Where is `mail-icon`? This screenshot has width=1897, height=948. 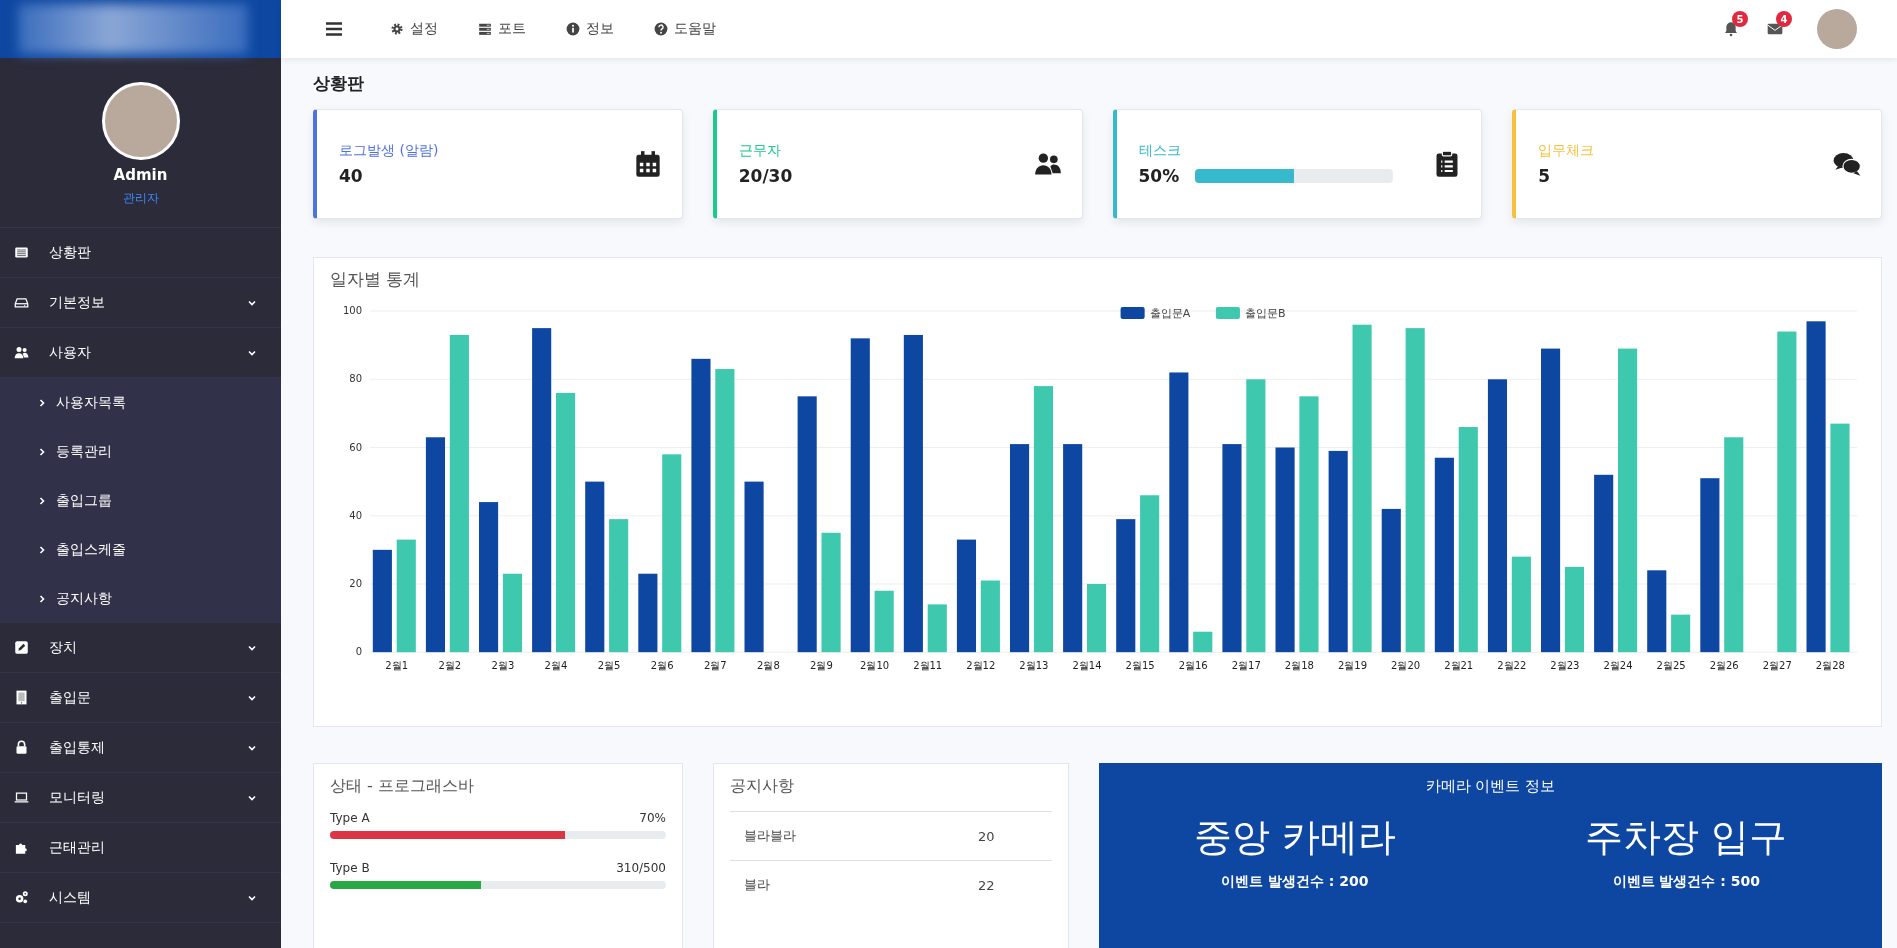
mail-icon is located at coordinates (1775, 29).